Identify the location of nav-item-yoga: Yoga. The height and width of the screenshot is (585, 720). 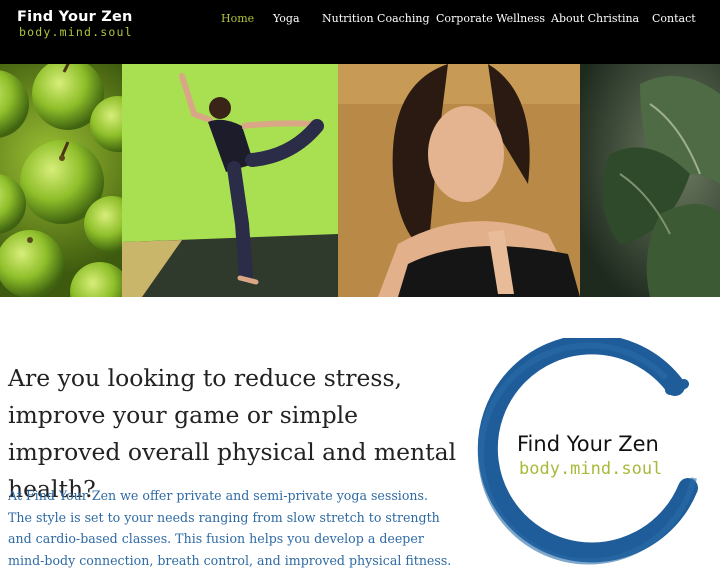
(286, 18).